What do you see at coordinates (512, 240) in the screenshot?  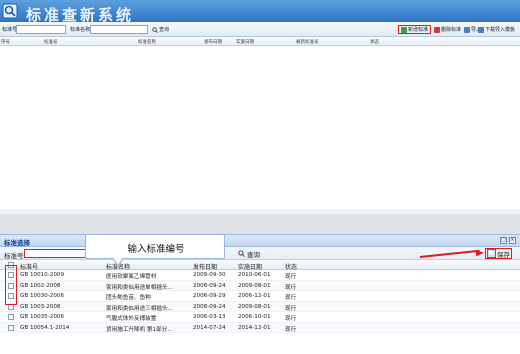 I see `close-icon: ×` at bounding box center [512, 240].